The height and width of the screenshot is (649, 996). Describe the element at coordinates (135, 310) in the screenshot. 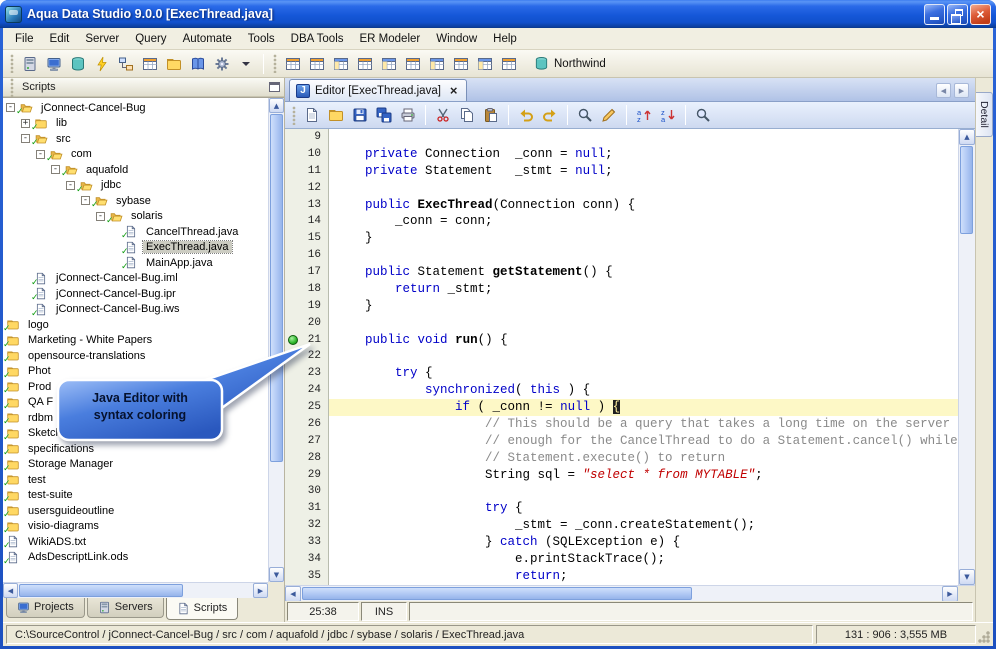

I see `tree-item: ✓ jConnect-Cancel-Bug.iws` at that location.